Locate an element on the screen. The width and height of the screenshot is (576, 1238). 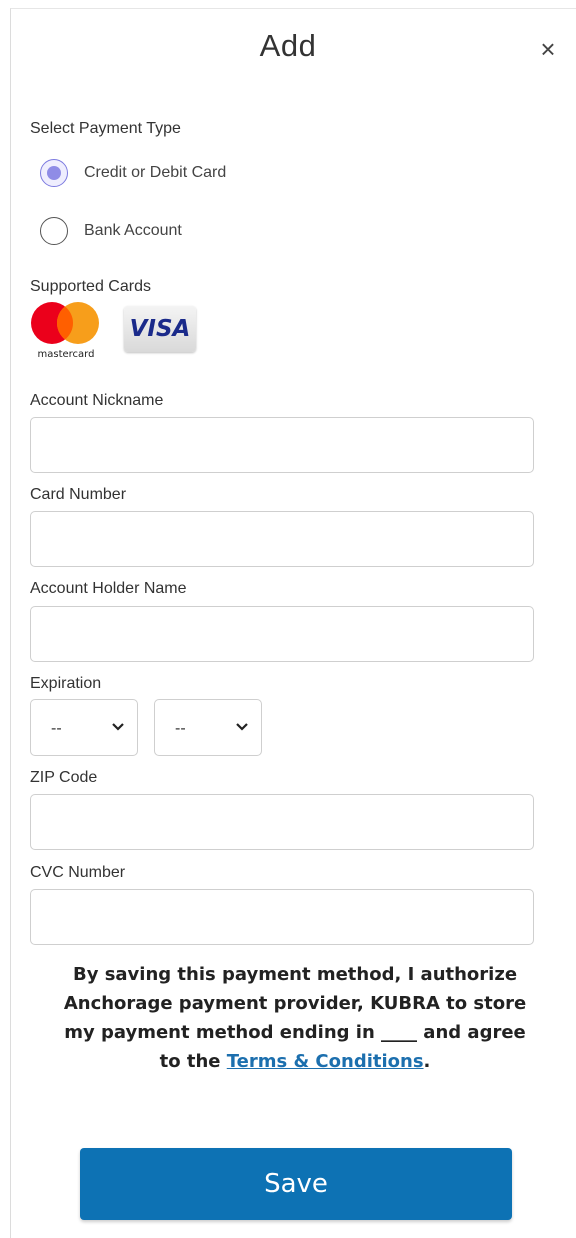
dialog-title: Add is located at coordinates (288, 45).